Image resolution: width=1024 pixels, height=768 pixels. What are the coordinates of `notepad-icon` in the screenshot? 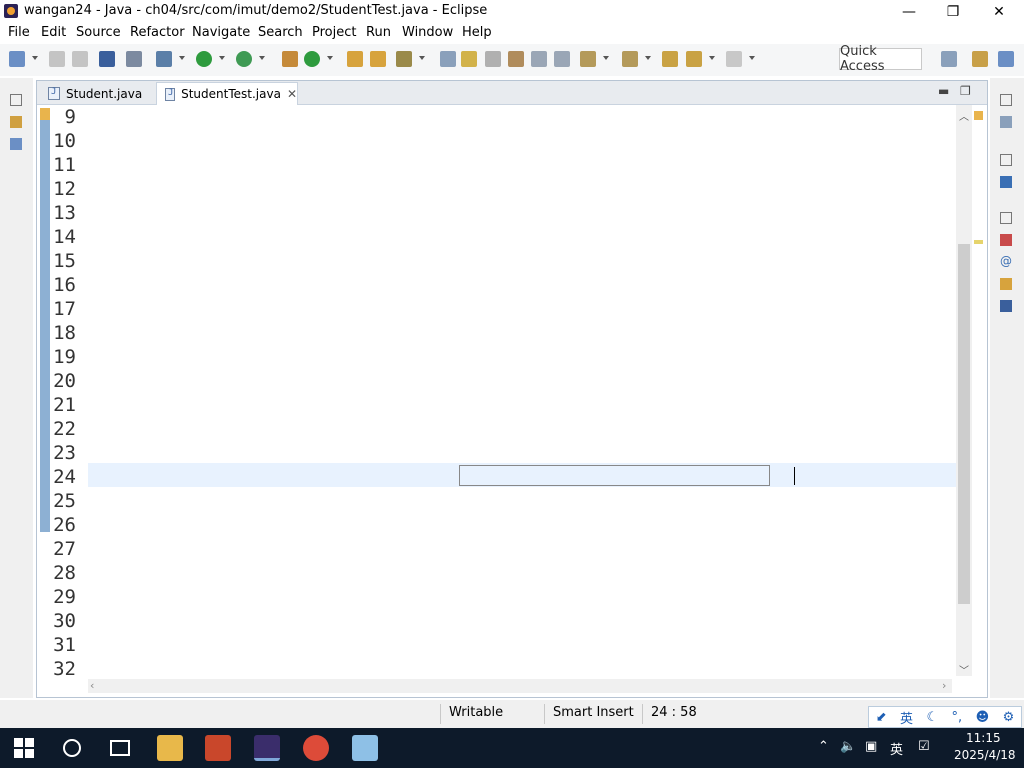 It's located at (365, 748).